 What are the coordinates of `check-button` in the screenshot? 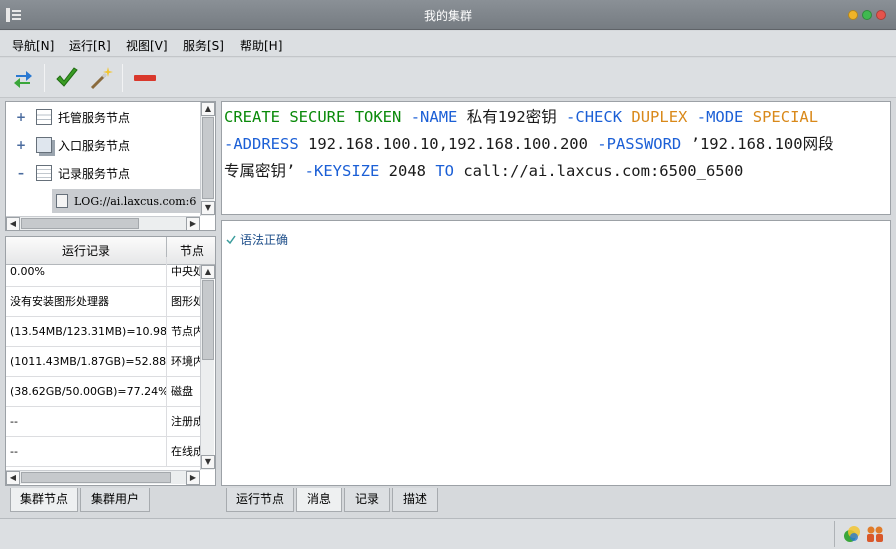 It's located at (67, 78).